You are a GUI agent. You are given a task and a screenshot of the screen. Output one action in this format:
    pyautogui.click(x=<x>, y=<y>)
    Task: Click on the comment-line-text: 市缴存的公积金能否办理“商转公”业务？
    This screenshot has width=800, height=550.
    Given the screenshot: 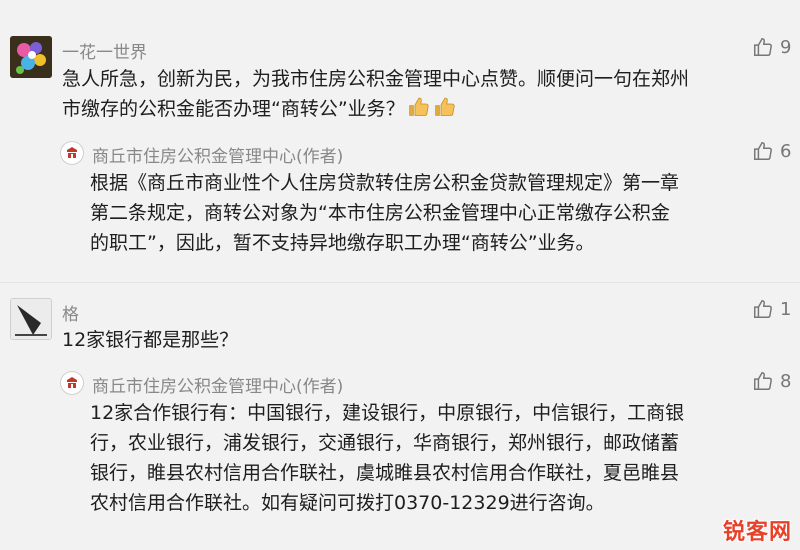 What is the action you would take?
    pyautogui.click(x=233, y=109)
    